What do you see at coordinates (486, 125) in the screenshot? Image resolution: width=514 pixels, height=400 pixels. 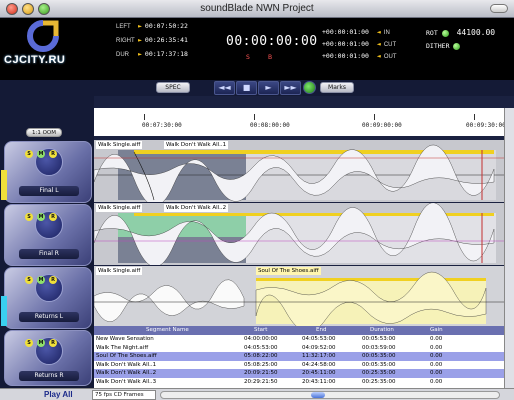 I see `ruler-label: 00:09:30:00` at bounding box center [486, 125].